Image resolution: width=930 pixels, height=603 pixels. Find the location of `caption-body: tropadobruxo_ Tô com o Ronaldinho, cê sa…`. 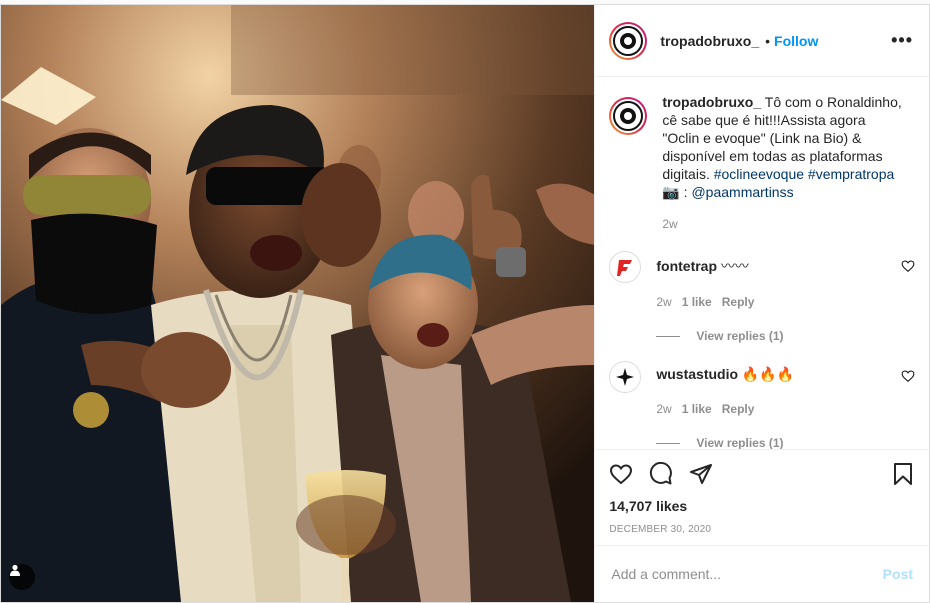

caption-body: tropadobruxo_ Tô com o Ronaldinho, cê sa… is located at coordinates (782, 163).